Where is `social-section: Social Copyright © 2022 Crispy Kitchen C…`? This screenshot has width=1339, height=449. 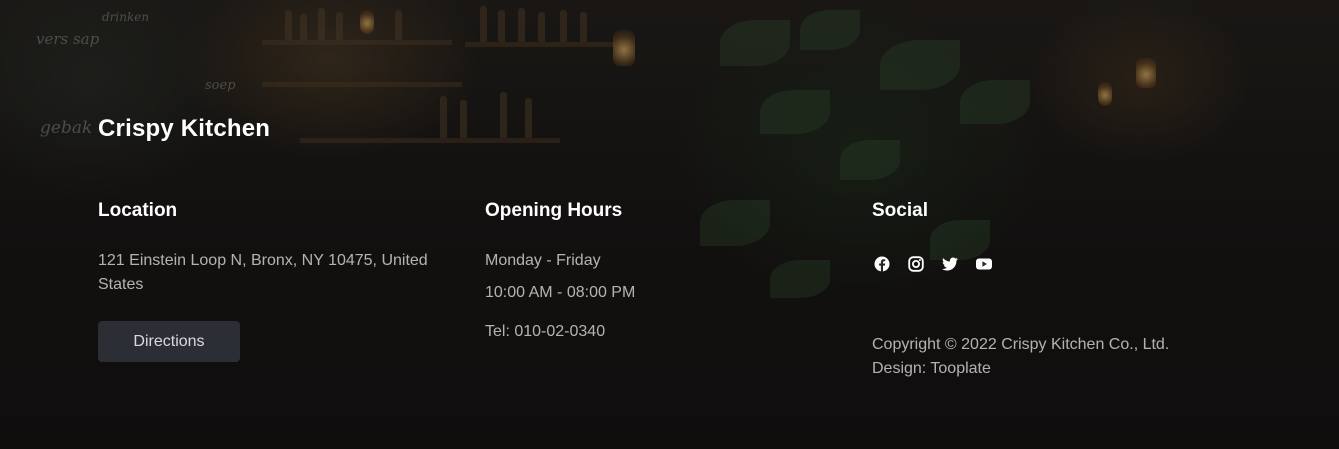
social-section: Social Copyright © 2022 Crispy Kitchen C… is located at coordinates (1042, 288).